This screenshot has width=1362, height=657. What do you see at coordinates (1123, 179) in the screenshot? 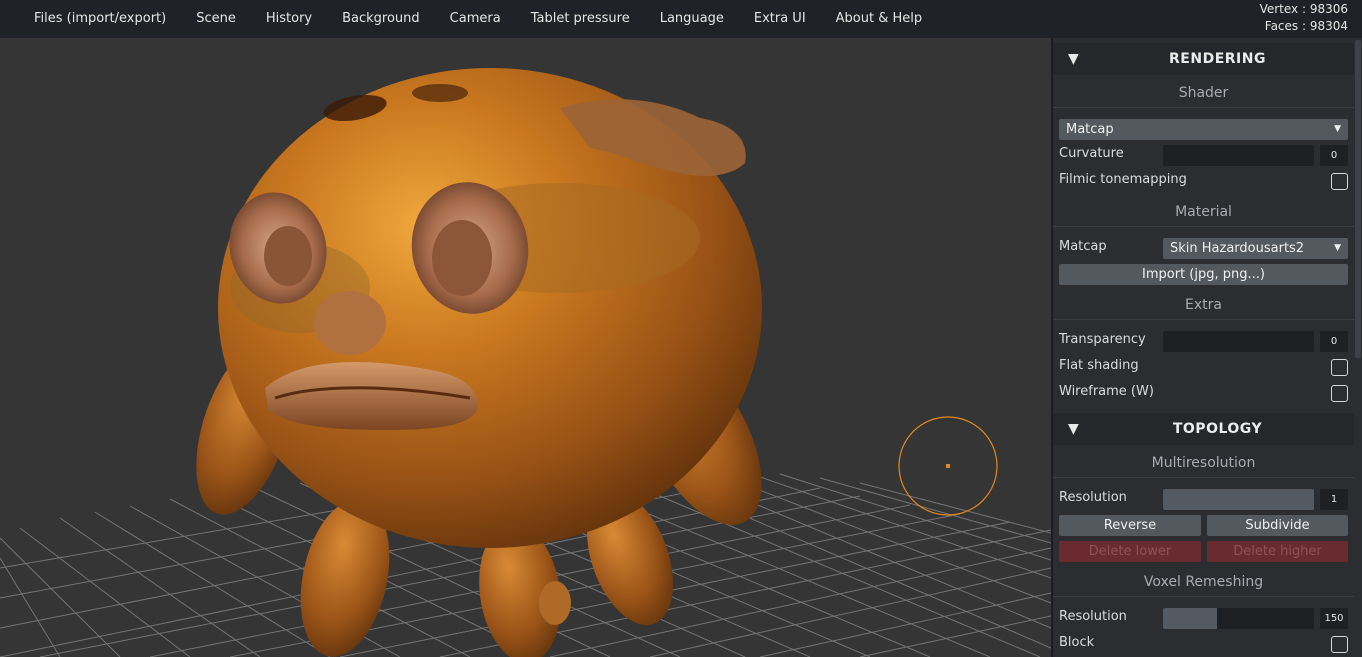
I see `filmic-tonemapping-label: Filmic tonemapping` at bounding box center [1123, 179].